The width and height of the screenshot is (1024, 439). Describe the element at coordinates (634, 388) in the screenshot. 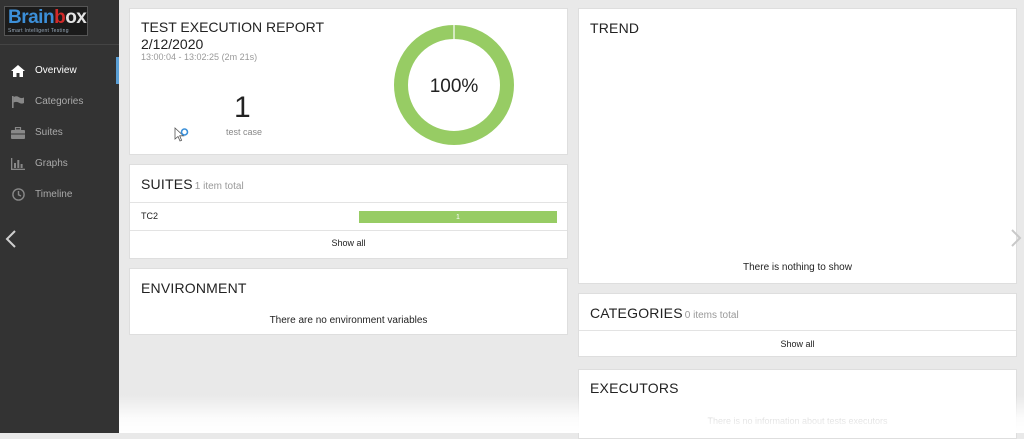

I see `executors-title: EXECUTORS` at that location.